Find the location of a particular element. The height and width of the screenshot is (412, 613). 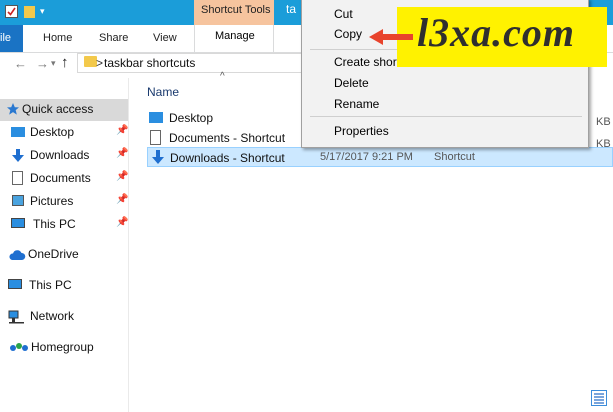

pictures-icon is located at coordinates (18, 200).